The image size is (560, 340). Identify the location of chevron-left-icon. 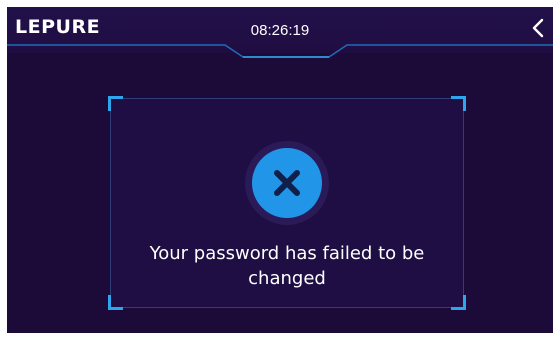
(538, 28).